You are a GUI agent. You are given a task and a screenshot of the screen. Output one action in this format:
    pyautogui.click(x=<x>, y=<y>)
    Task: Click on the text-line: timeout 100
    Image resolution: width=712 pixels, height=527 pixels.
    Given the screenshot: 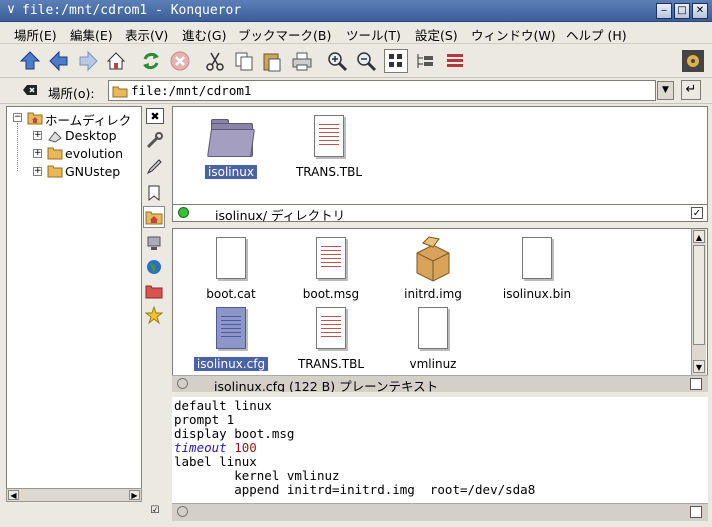 What is the action you would take?
    pyautogui.click(x=440, y=448)
    